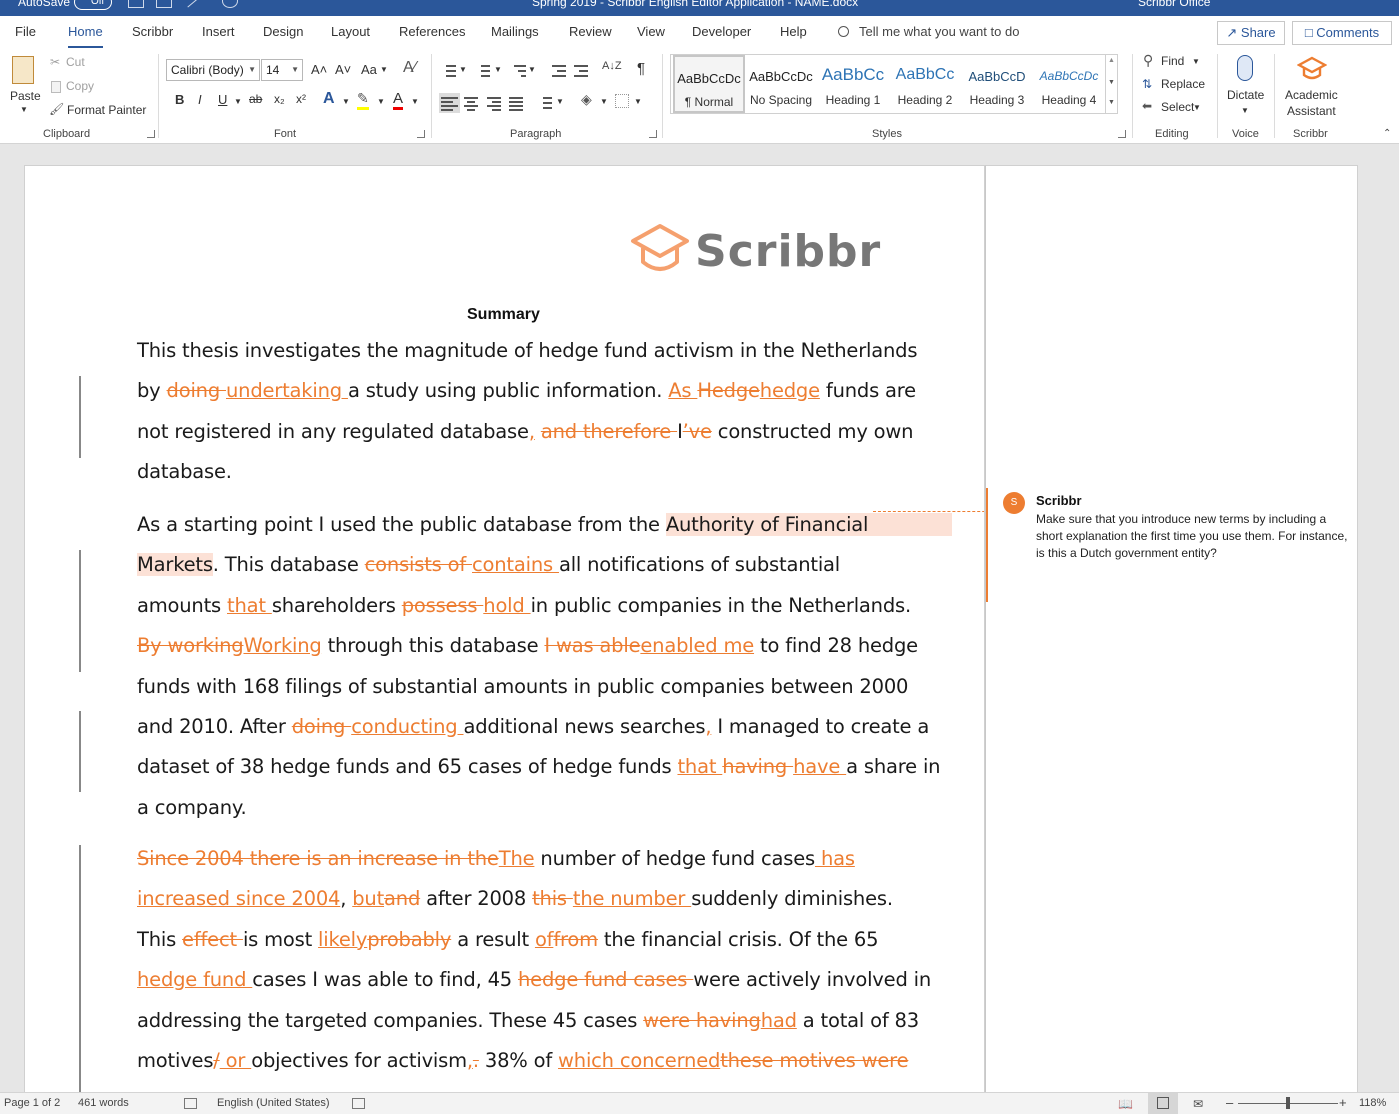 The width and height of the screenshot is (1399, 1114). What do you see at coordinates (1172, 61) in the screenshot?
I see `find-button: Find` at bounding box center [1172, 61].